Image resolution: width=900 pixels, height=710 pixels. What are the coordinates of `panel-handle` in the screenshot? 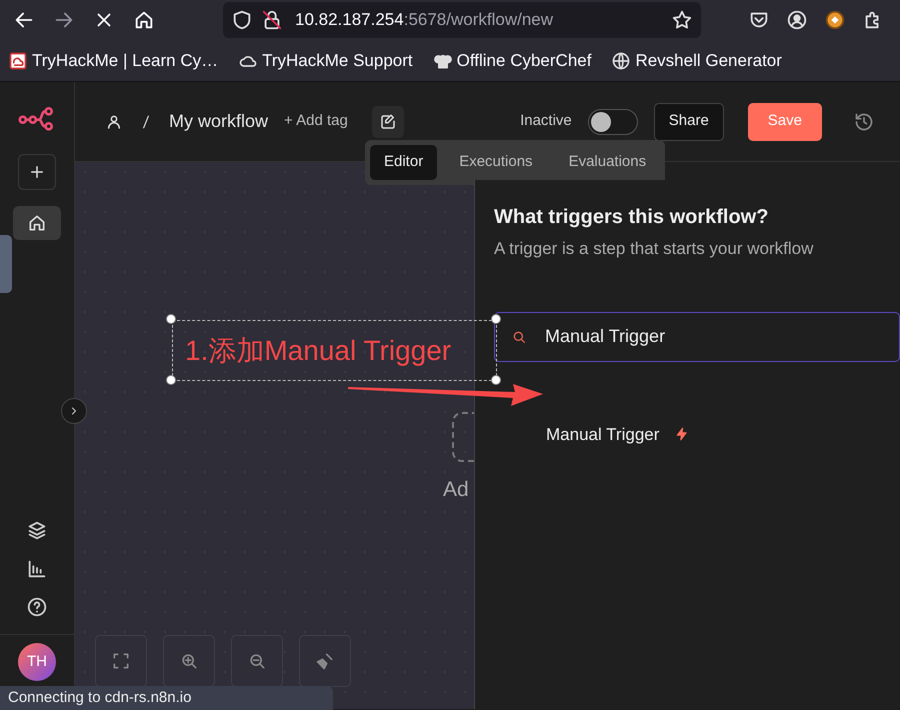 It's located at (6, 264).